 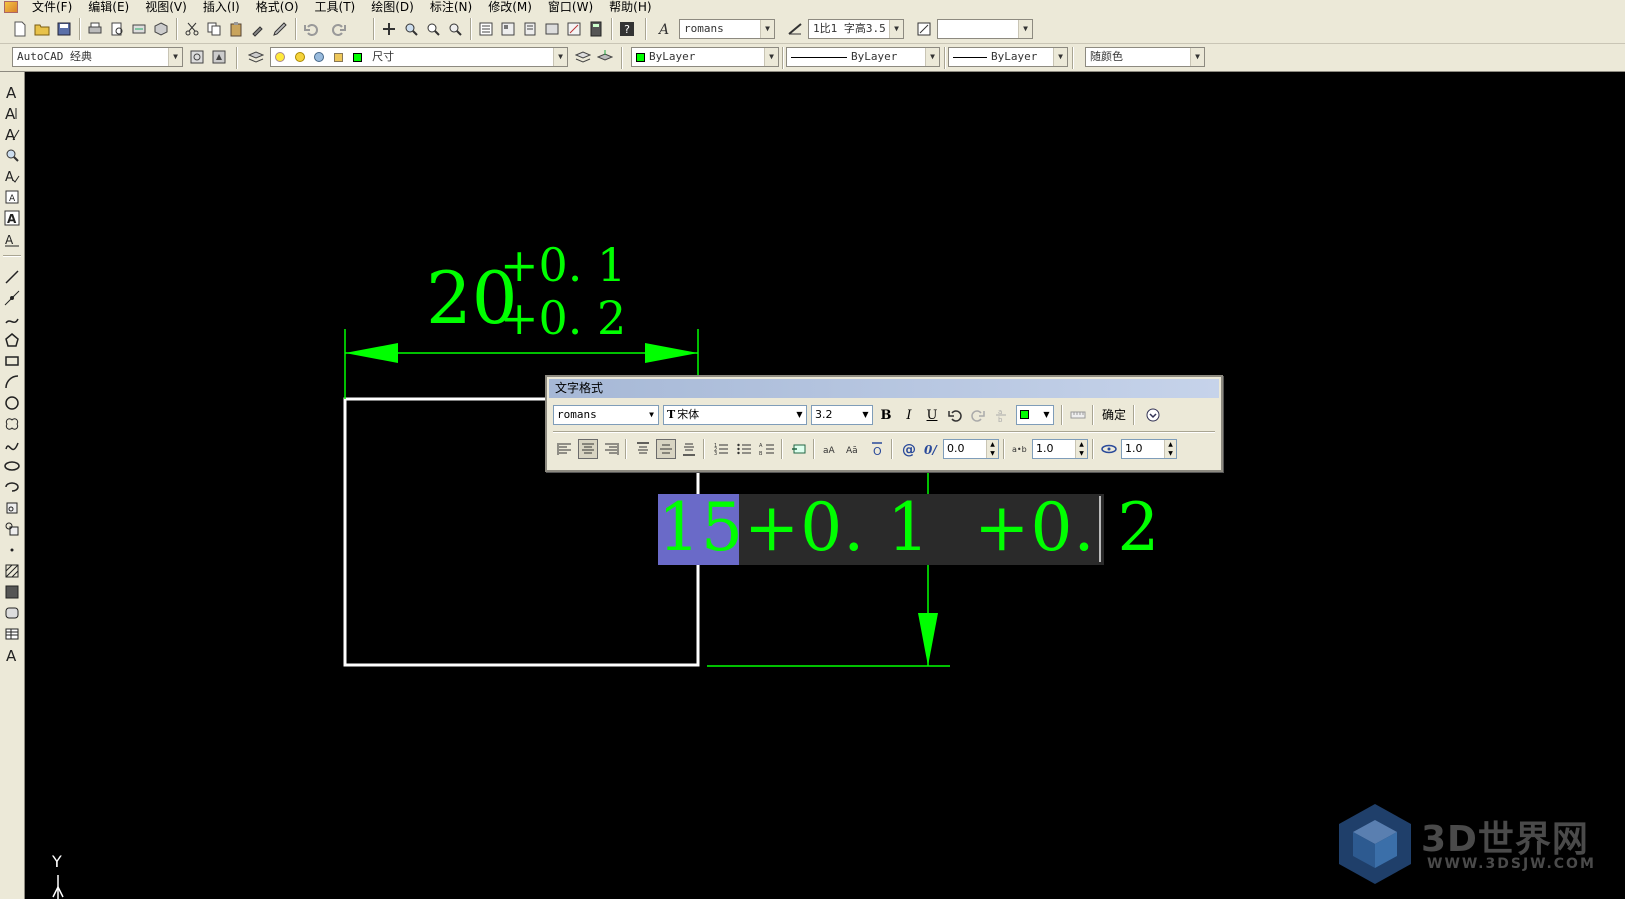 What do you see at coordinates (643, 449) in the screenshot?
I see `align-top-icon` at bounding box center [643, 449].